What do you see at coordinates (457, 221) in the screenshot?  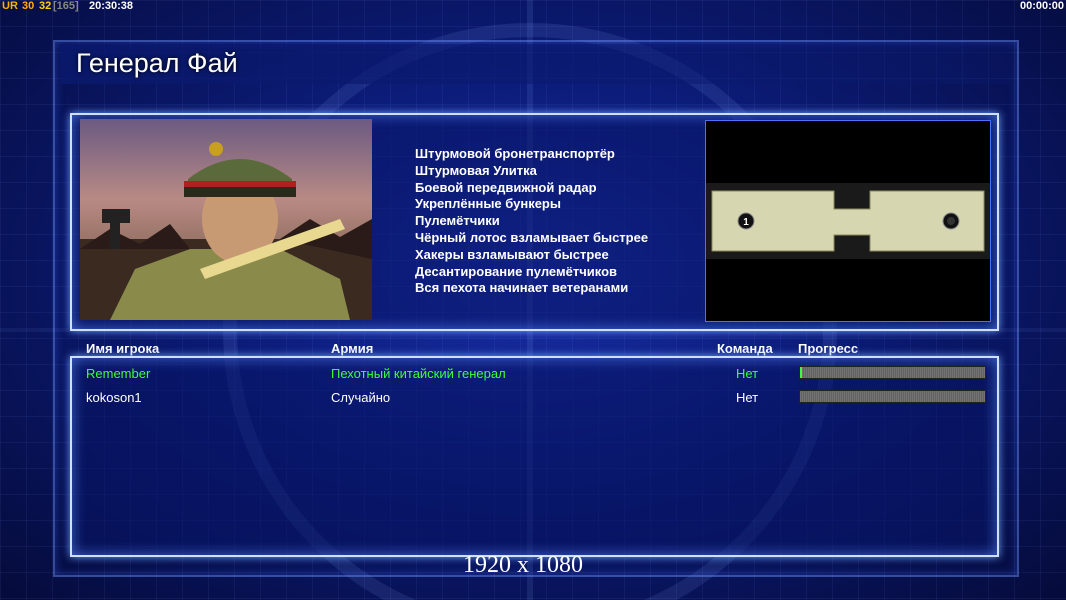 I see `feature-item: Пулемётчики` at bounding box center [457, 221].